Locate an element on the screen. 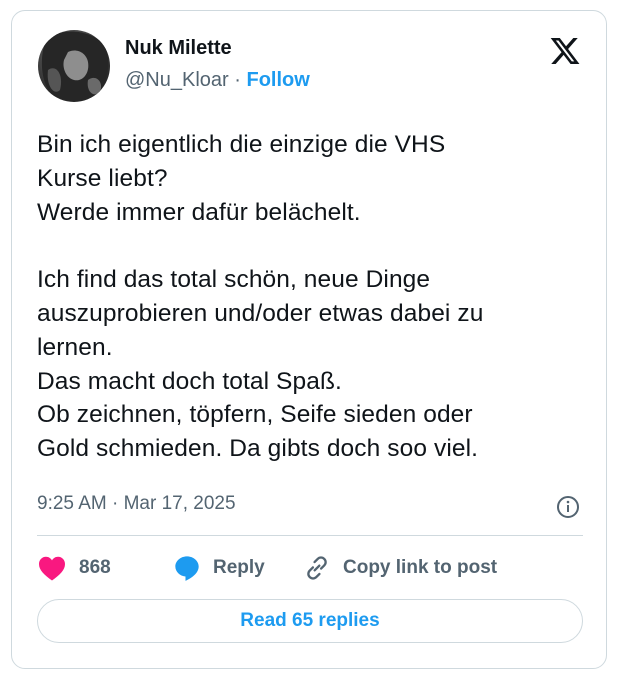 This screenshot has height=682, width=620. follow-button: Follow is located at coordinates (277, 80).